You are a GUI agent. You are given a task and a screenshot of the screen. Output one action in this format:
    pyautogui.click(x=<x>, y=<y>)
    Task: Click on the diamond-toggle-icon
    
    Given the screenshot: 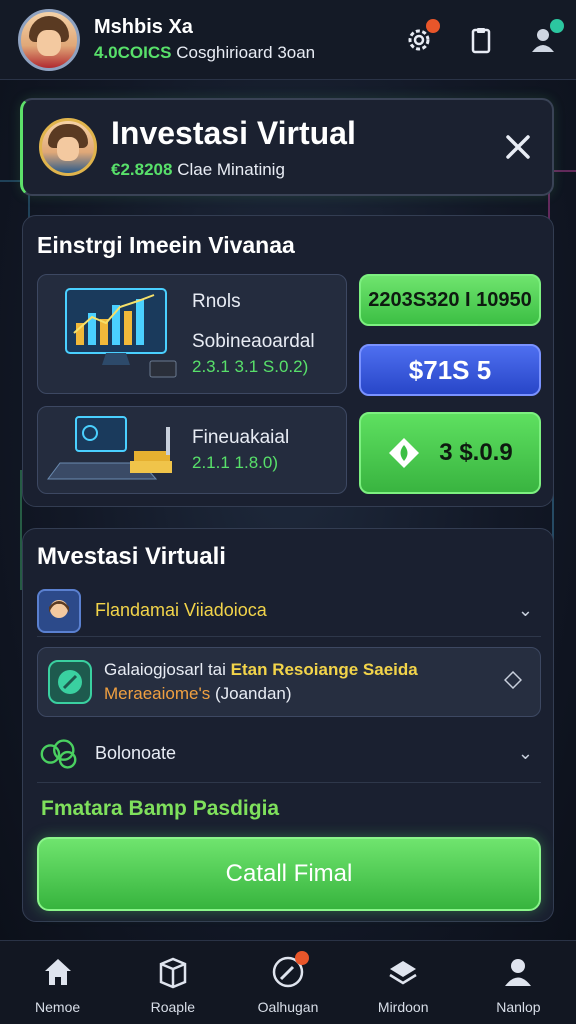 What is the action you would take?
    pyautogui.click(x=513, y=682)
    